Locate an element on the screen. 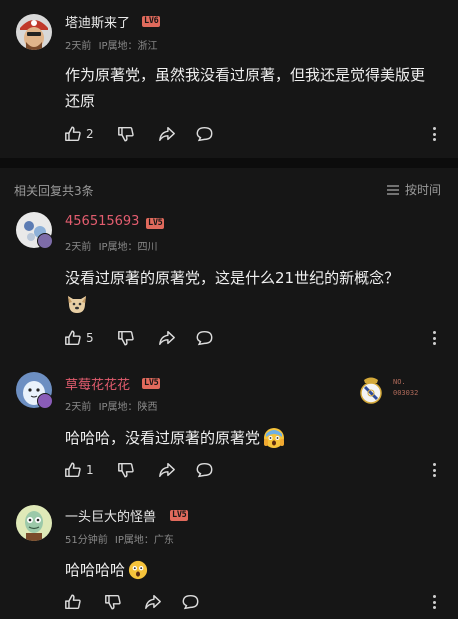 This screenshot has width=458, height=619. comment-time: 51分钟前 is located at coordinates (86, 540).